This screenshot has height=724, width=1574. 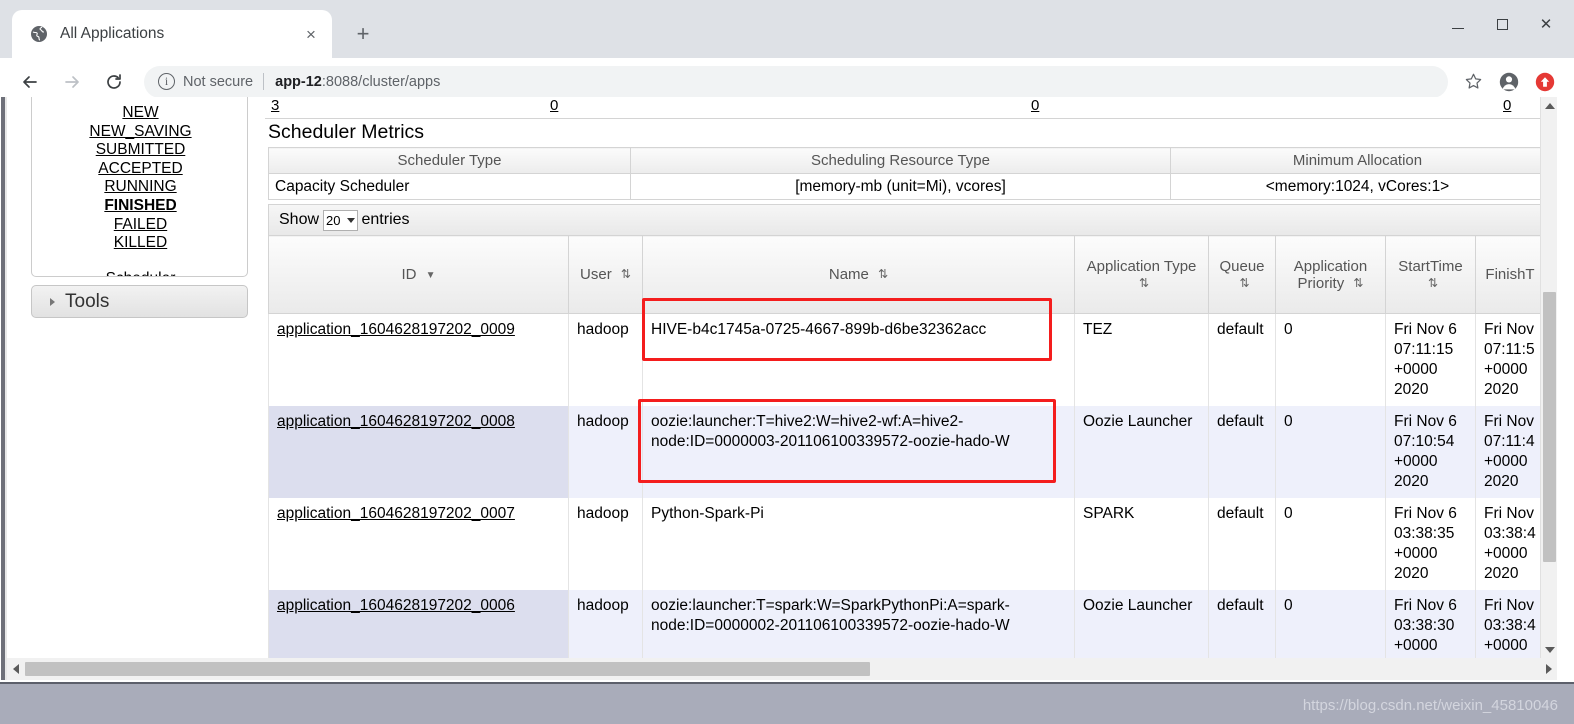 What do you see at coordinates (1458, 24) in the screenshot?
I see `minimize-button` at bounding box center [1458, 24].